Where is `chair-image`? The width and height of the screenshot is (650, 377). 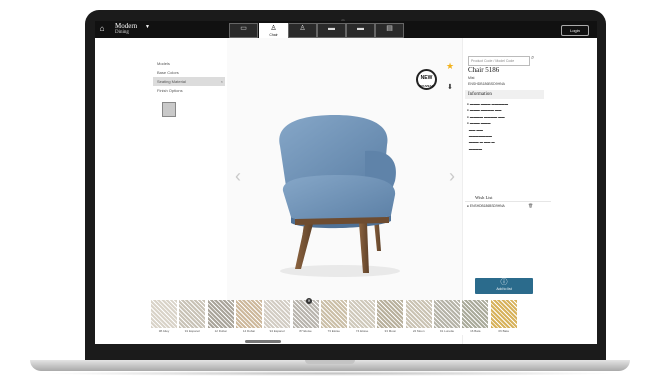
chair-image is located at coordinates (339, 196).